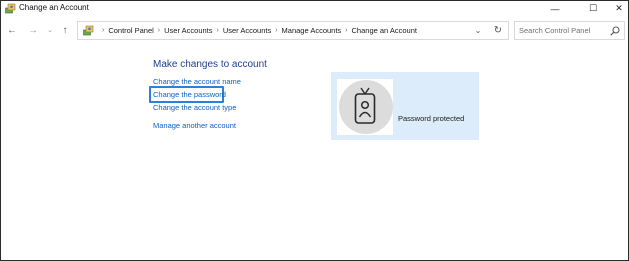  Describe the element at coordinates (130, 30) in the screenshot. I see `breadcrumb-control-panel: Control Panel` at that location.